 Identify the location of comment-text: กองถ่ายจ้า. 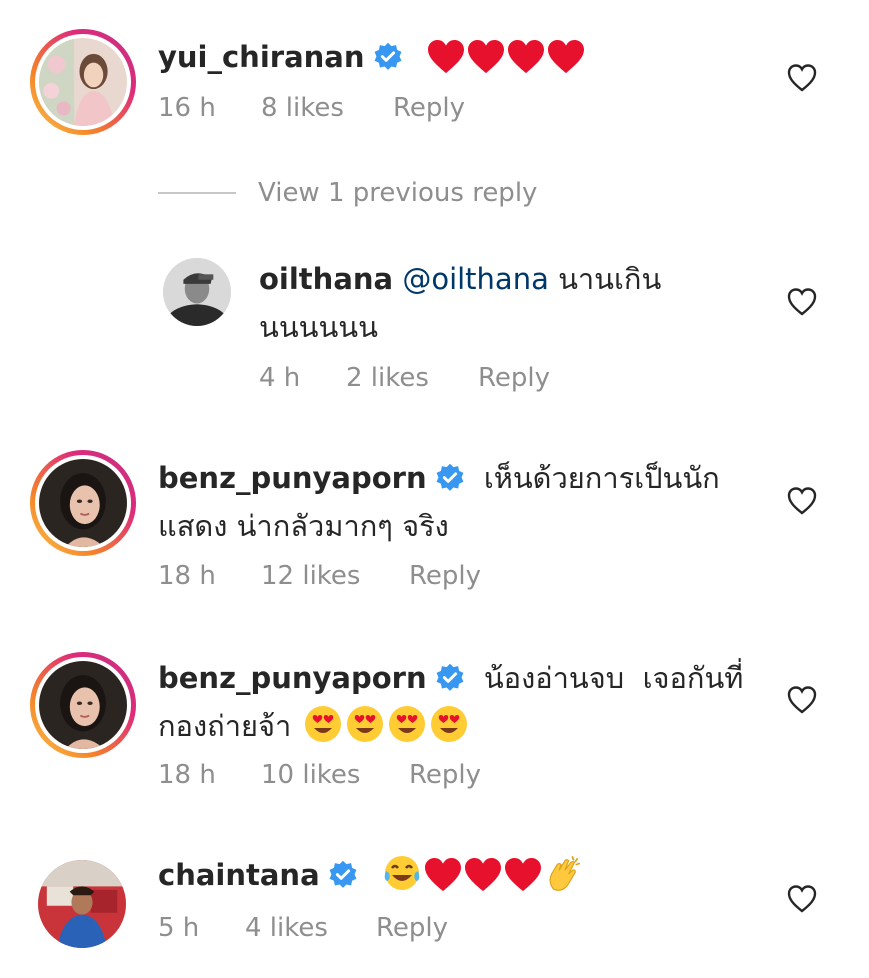
(225, 726).